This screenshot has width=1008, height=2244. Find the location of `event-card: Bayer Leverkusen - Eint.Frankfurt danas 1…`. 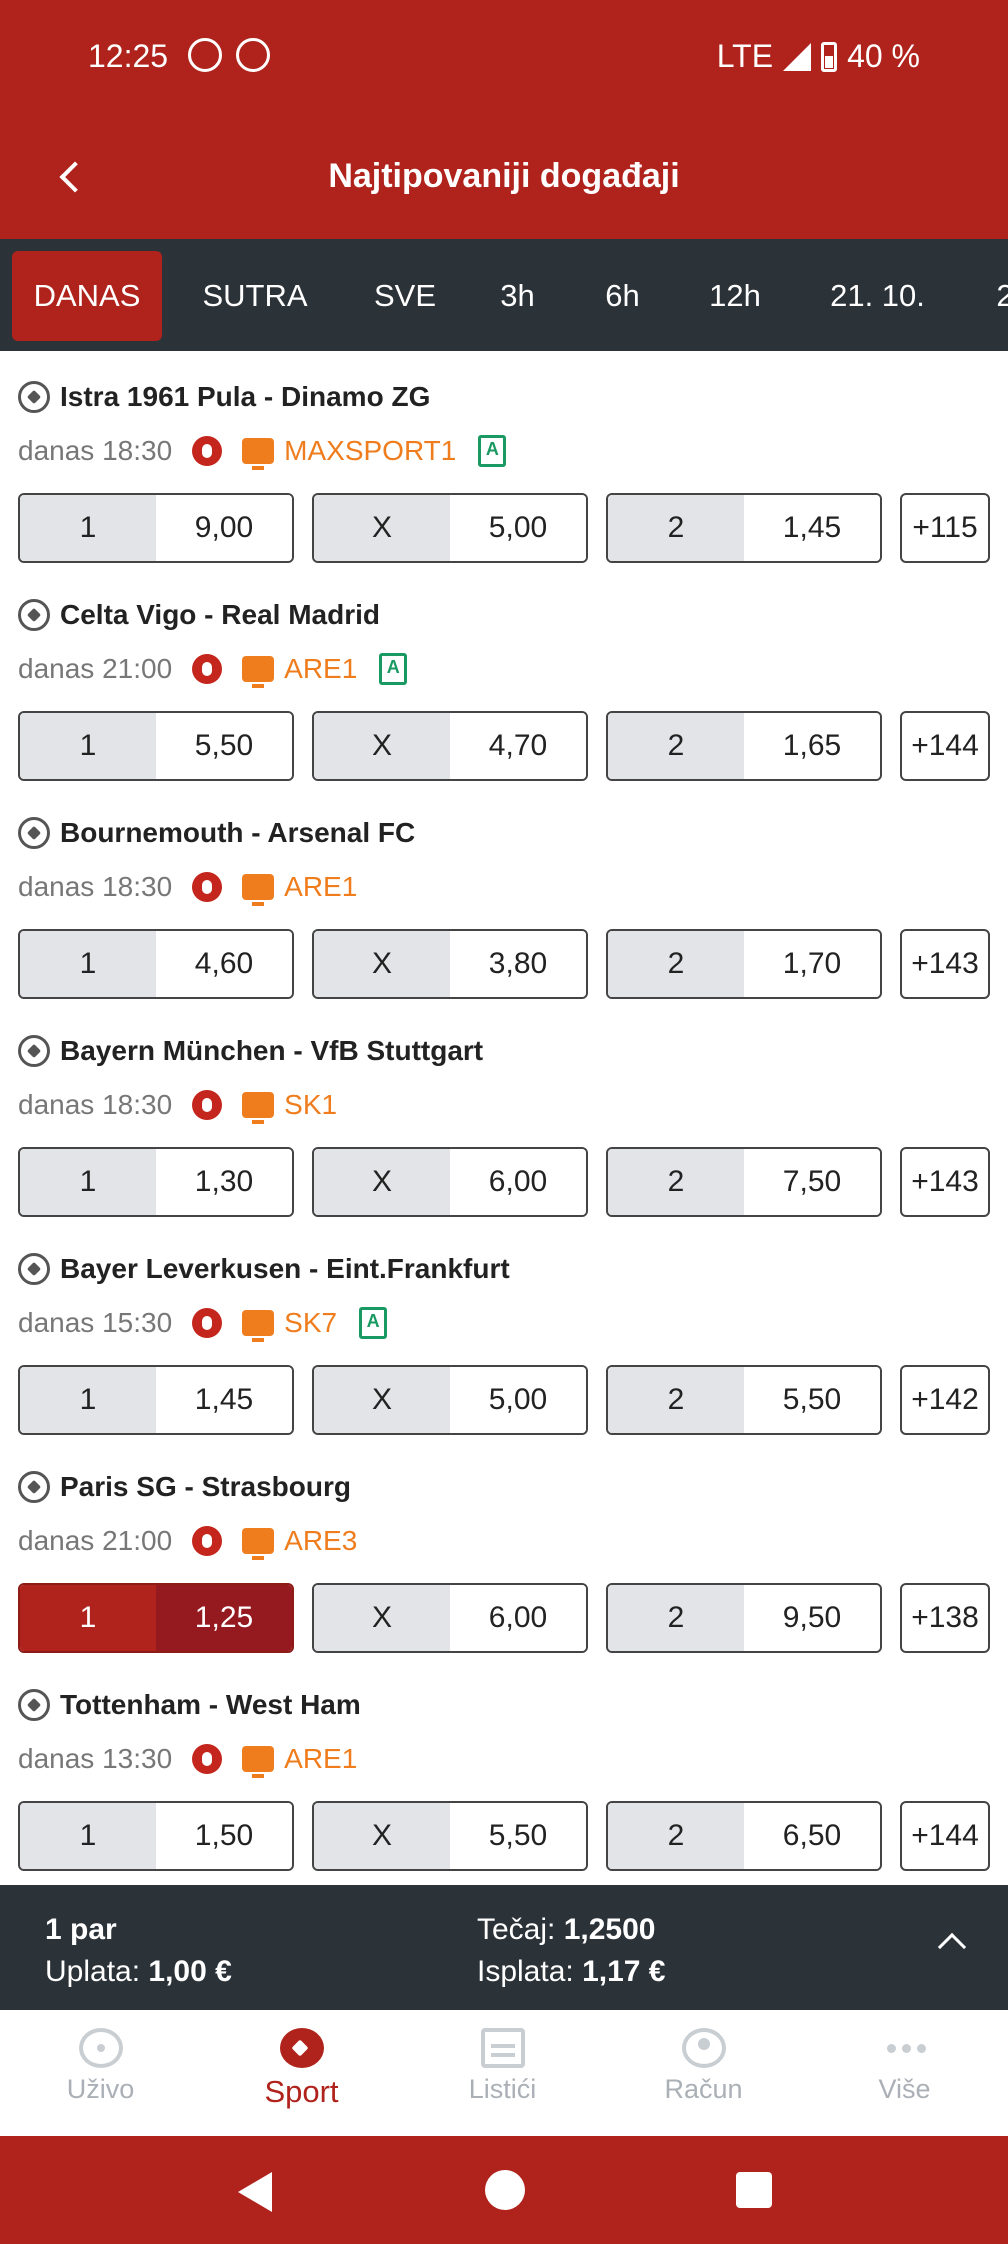

event-card: Bayer Leverkusen - Eint.Frankfurt danas 1… is located at coordinates (504, 1332).